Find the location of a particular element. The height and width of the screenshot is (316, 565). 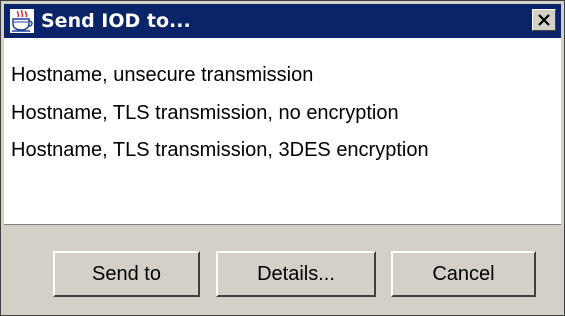

java-coffee-cup-icon is located at coordinates (22, 21).